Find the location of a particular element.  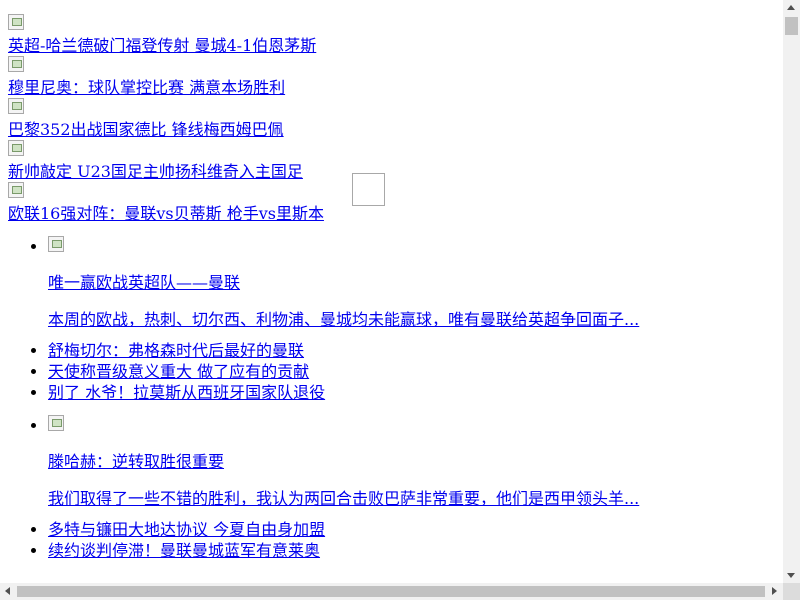

list-item: 多特与镰田大地达协议 今夏自由身加盟 is located at coordinates (413, 529).